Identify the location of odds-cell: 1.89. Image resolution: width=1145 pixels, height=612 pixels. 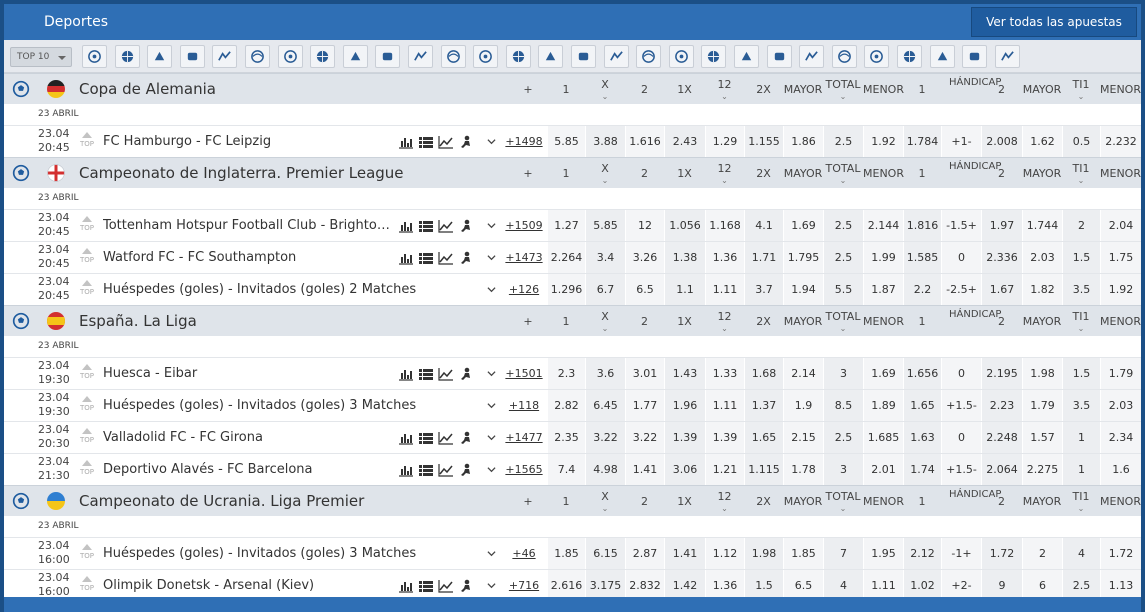
(883, 406).